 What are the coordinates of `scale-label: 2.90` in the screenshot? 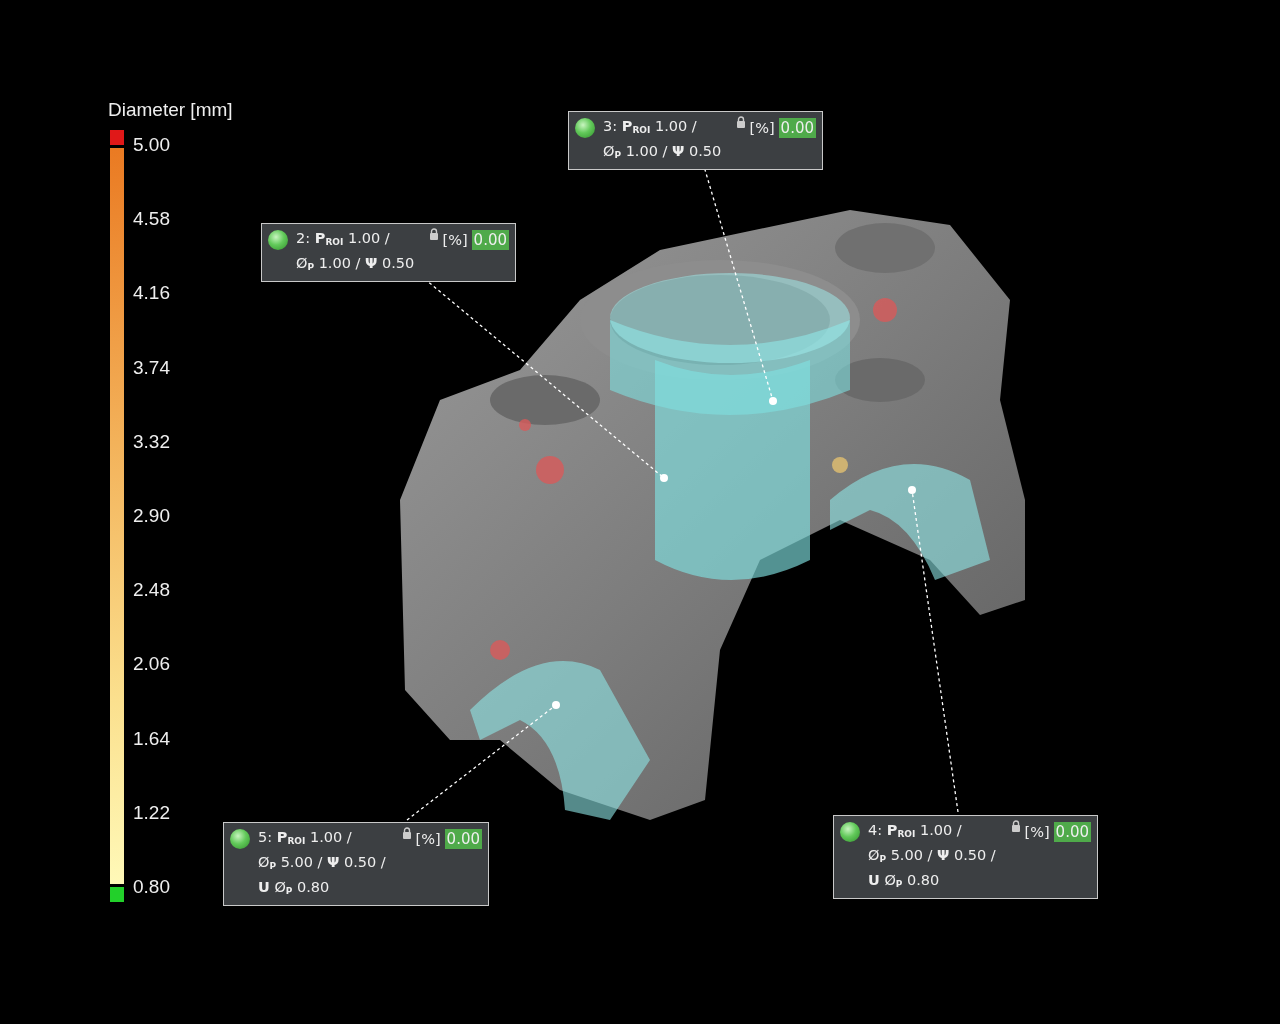 It's located at (151, 515).